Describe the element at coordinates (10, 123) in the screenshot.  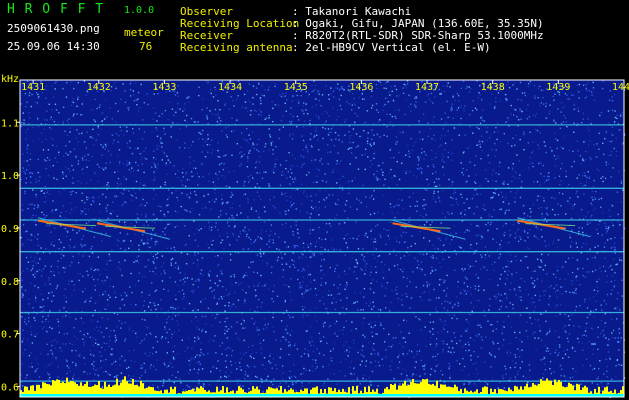
I see `y-tick-label: 1.1` at that location.